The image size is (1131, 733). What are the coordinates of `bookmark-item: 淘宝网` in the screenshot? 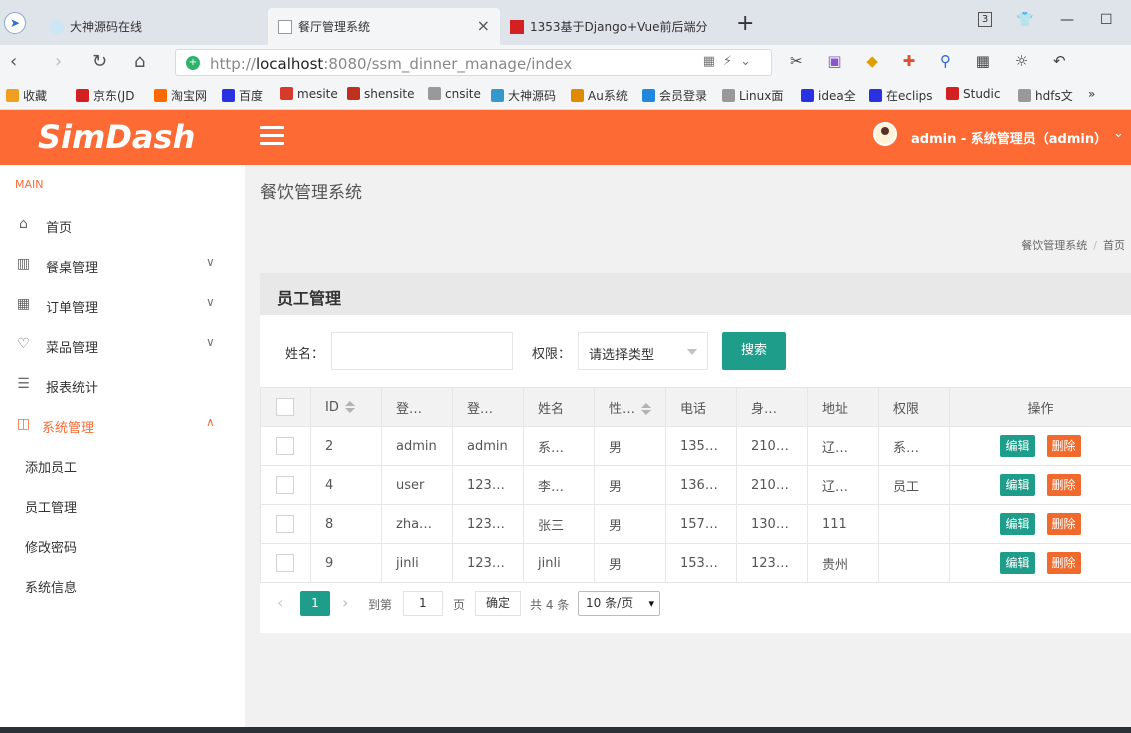 It's located at (180, 95).